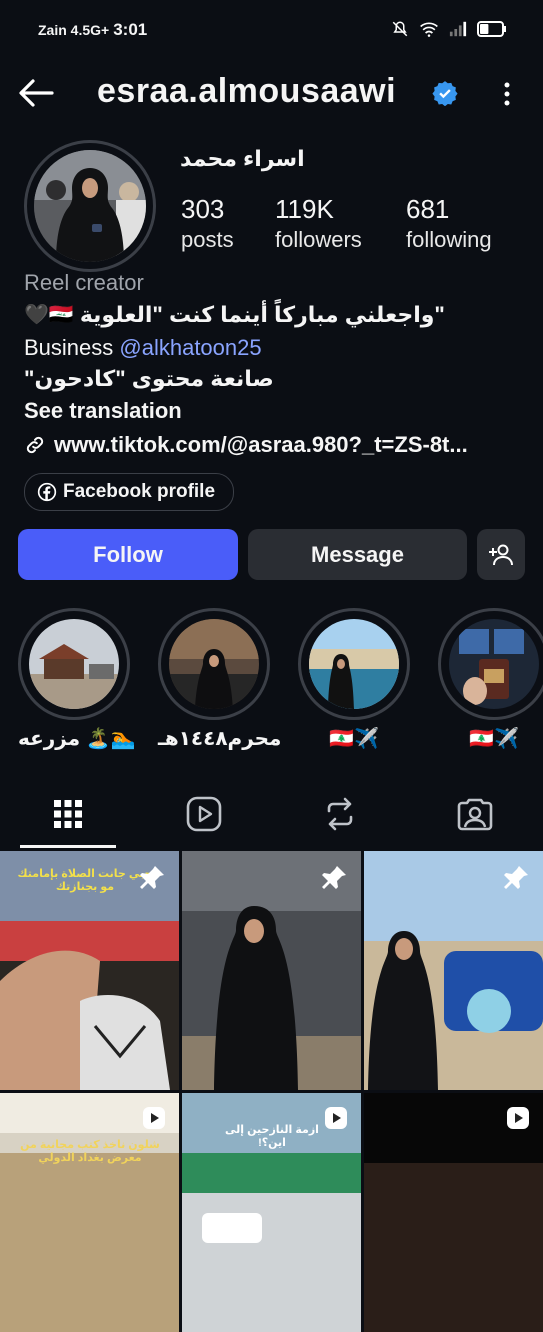  Describe the element at coordinates (103, 411) in the screenshot. I see `see-translation-link: See translation` at that location.